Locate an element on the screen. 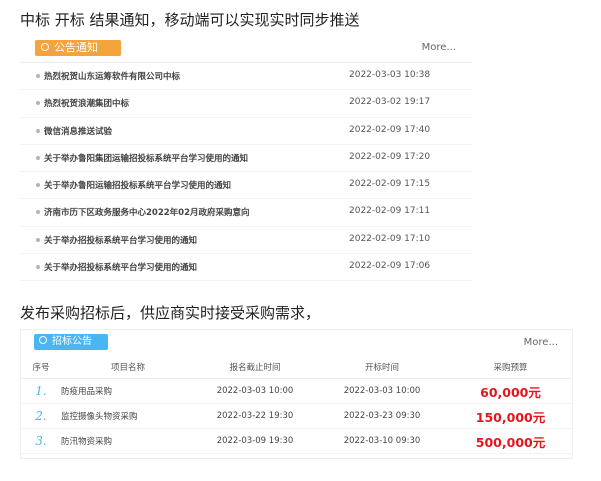 The image size is (601, 481). project-name: 监控摄像头物资采购 is located at coordinates (128, 416).